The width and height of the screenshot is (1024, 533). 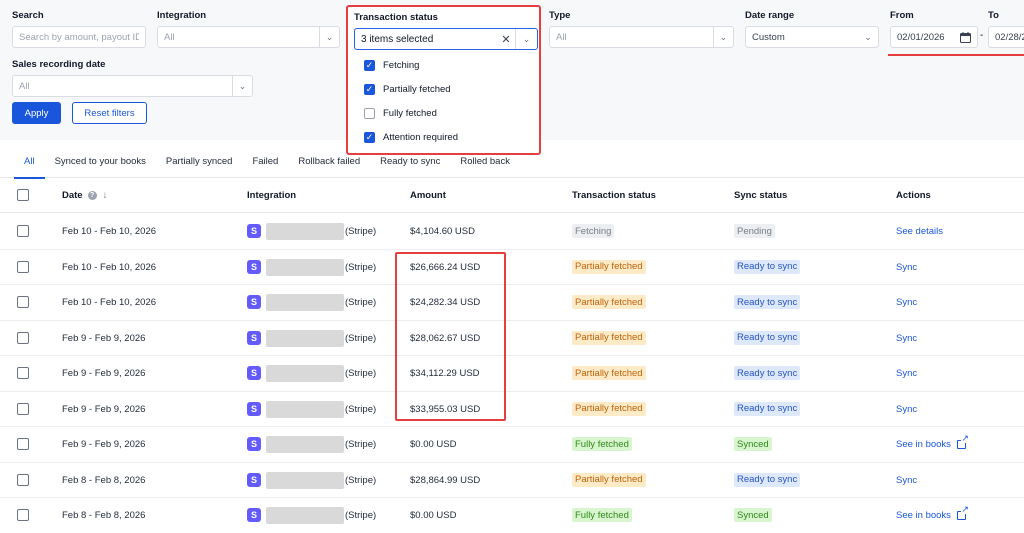 I want to click on reset-filters-button: Reset filters, so click(x=109, y=113).